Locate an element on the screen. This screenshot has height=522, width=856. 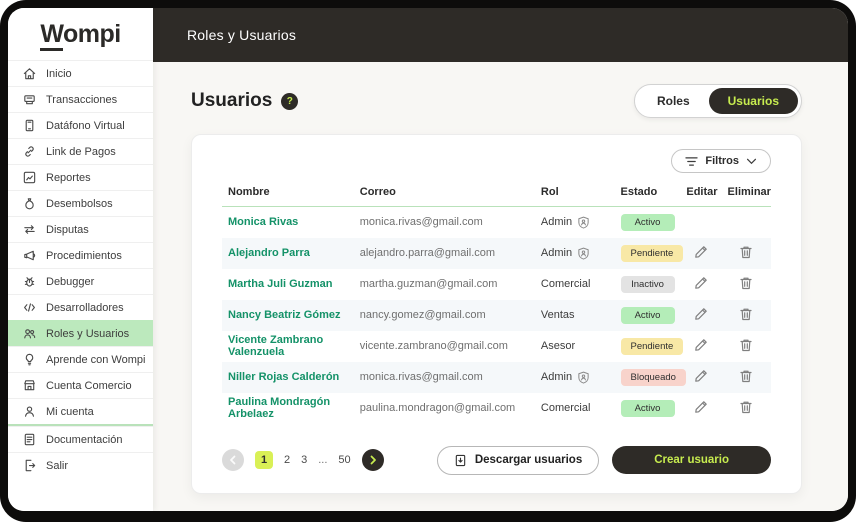
debugger-icon is located at coordinates (29, 282).